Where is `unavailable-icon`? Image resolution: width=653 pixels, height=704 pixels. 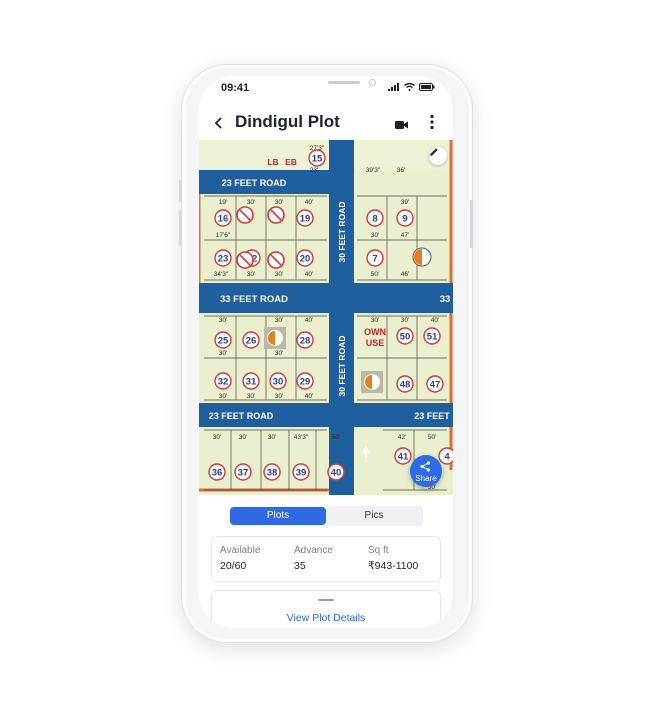 unavailable-icon is located at coordinates (276, 260).